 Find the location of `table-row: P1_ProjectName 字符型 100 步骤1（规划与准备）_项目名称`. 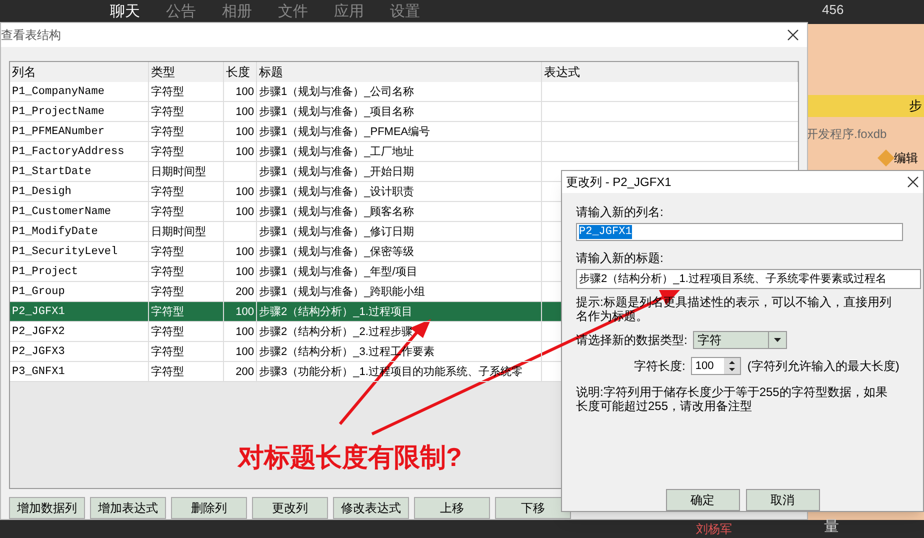

table-row: P1_ProjectName 字符型 100 步骤1（规划与准备）_项目名称 is located at coordinates (404, 112).